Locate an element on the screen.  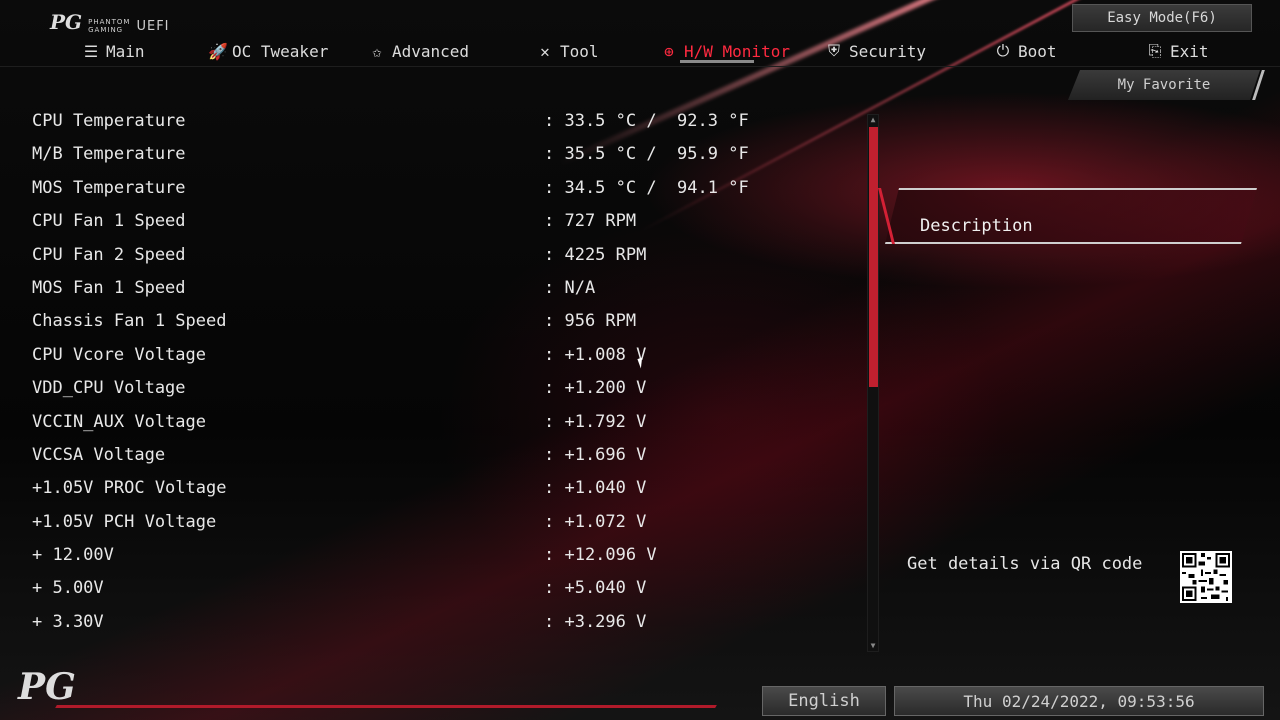
list-item: +1.05V PCH Voltage: +1.072 V is located at coordinates (432, 522).